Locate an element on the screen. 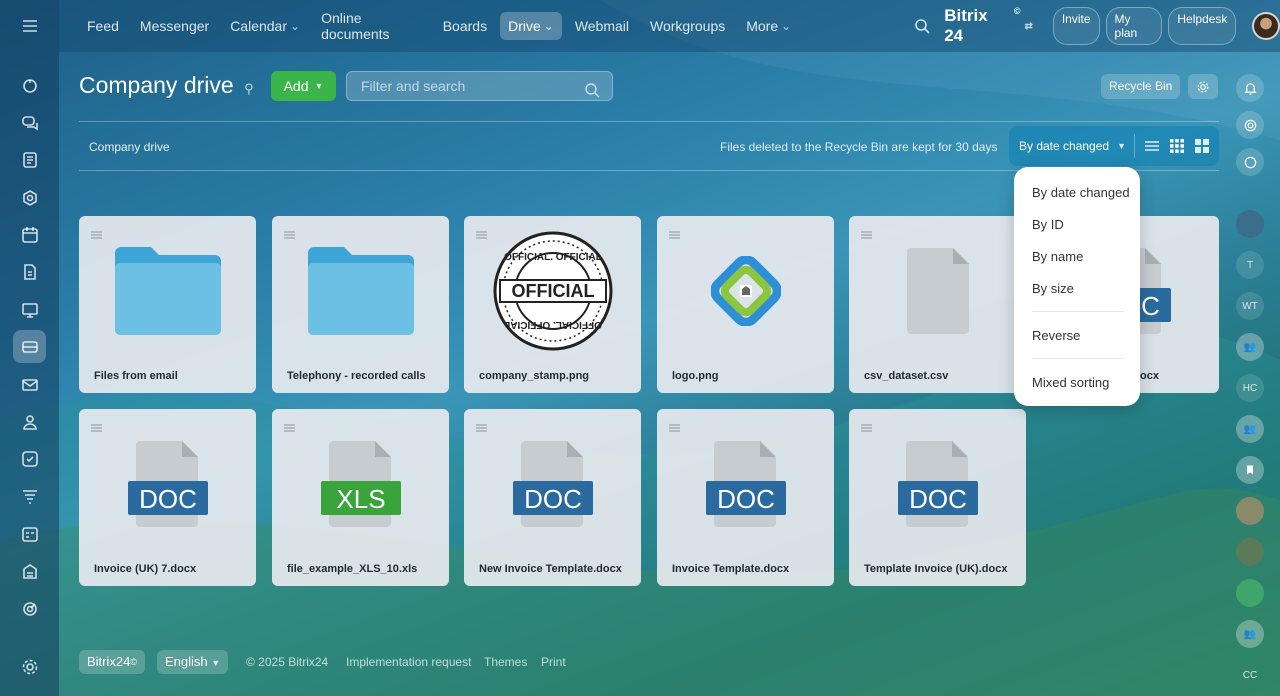 The height and width of the screenshot is (696, 1280). contact-initials-t: T is located at coordinates (1250, 265).